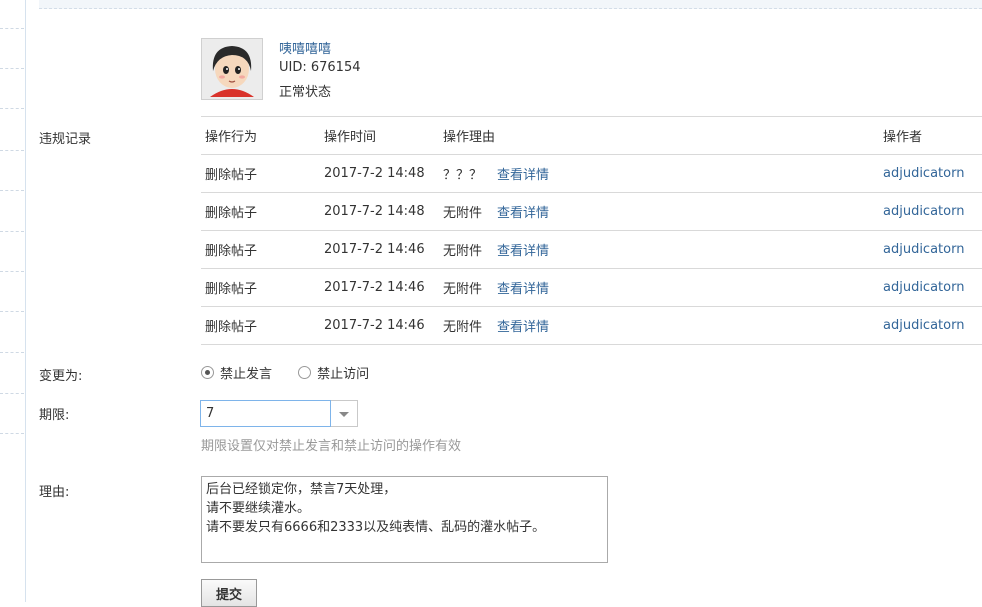  I want to click on row-reason-cell: ？？？ 查看详情, so click(659, 173).